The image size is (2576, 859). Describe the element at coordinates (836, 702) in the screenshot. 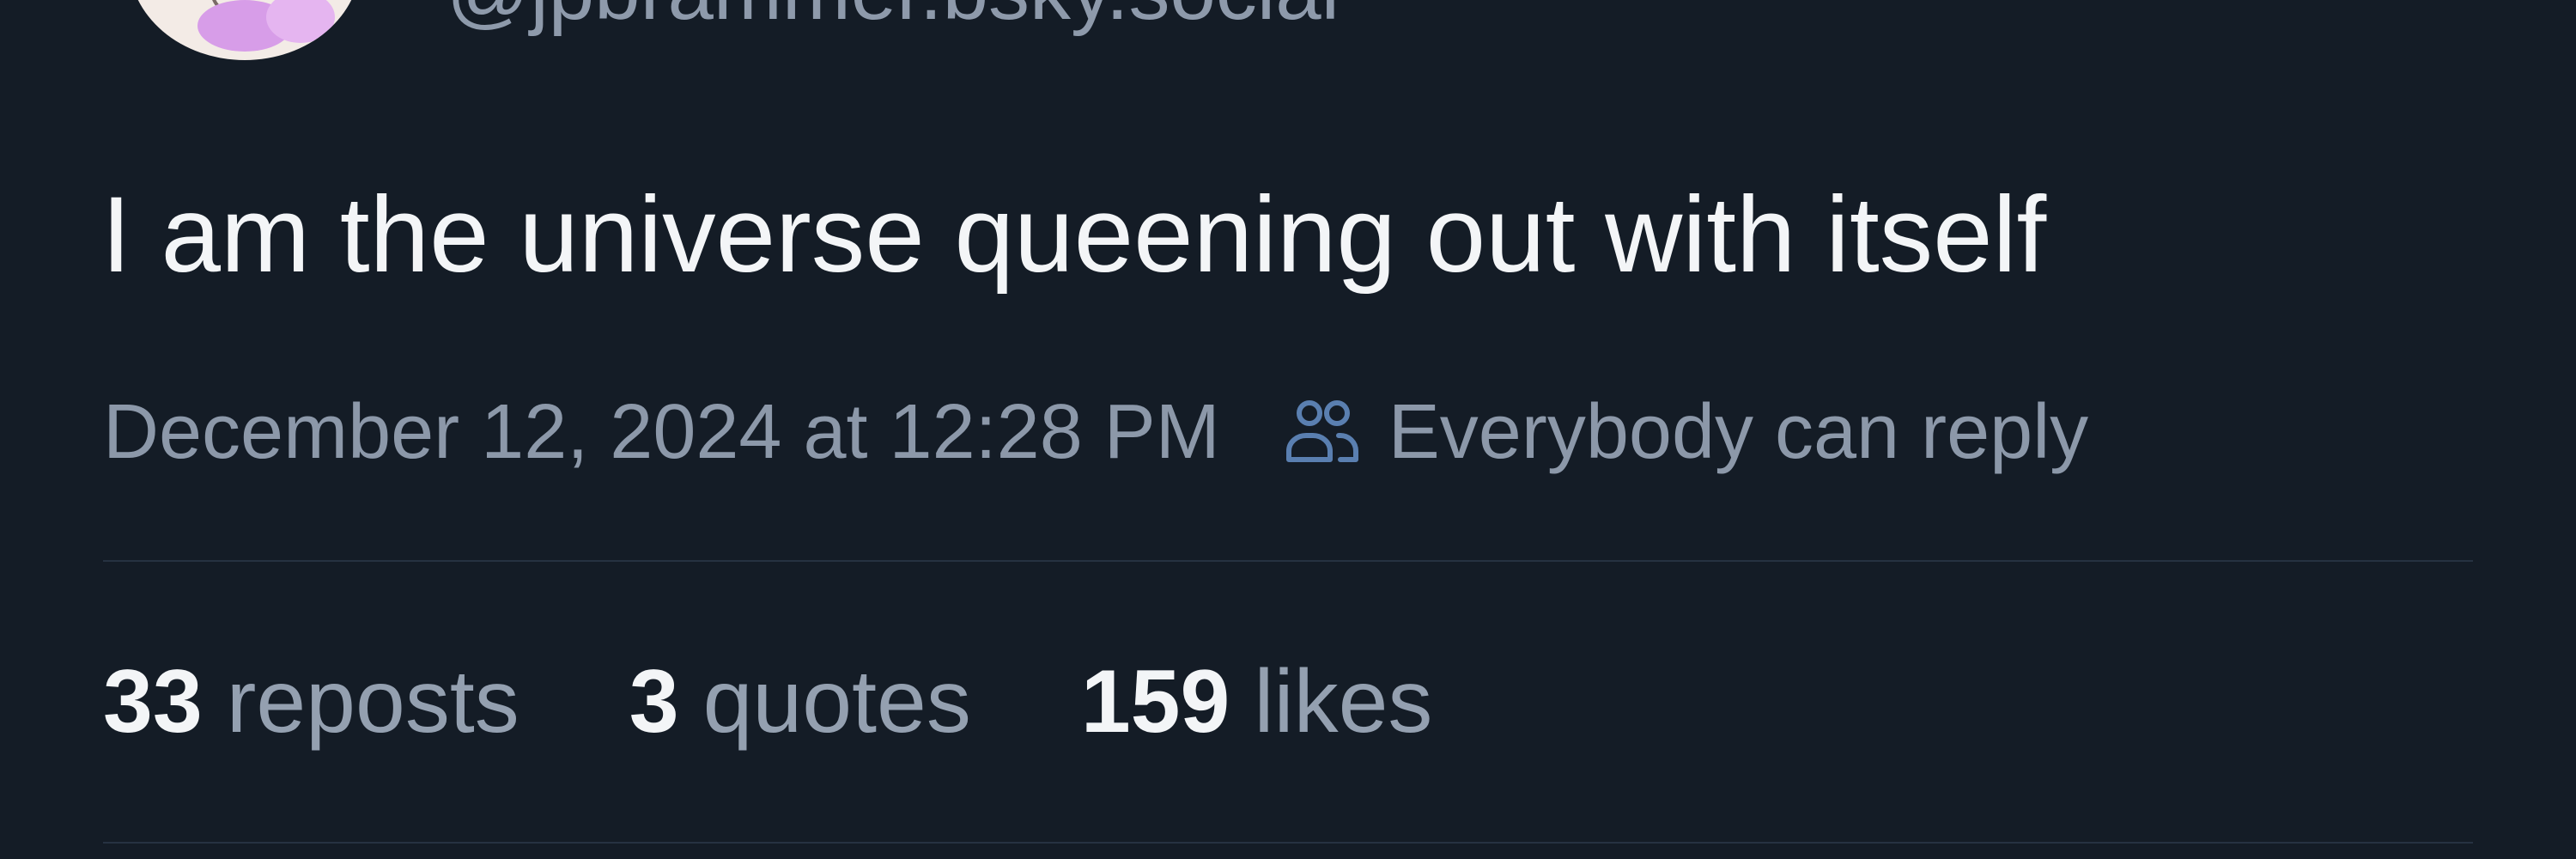

I see `quotes-label: quotes` at that location.